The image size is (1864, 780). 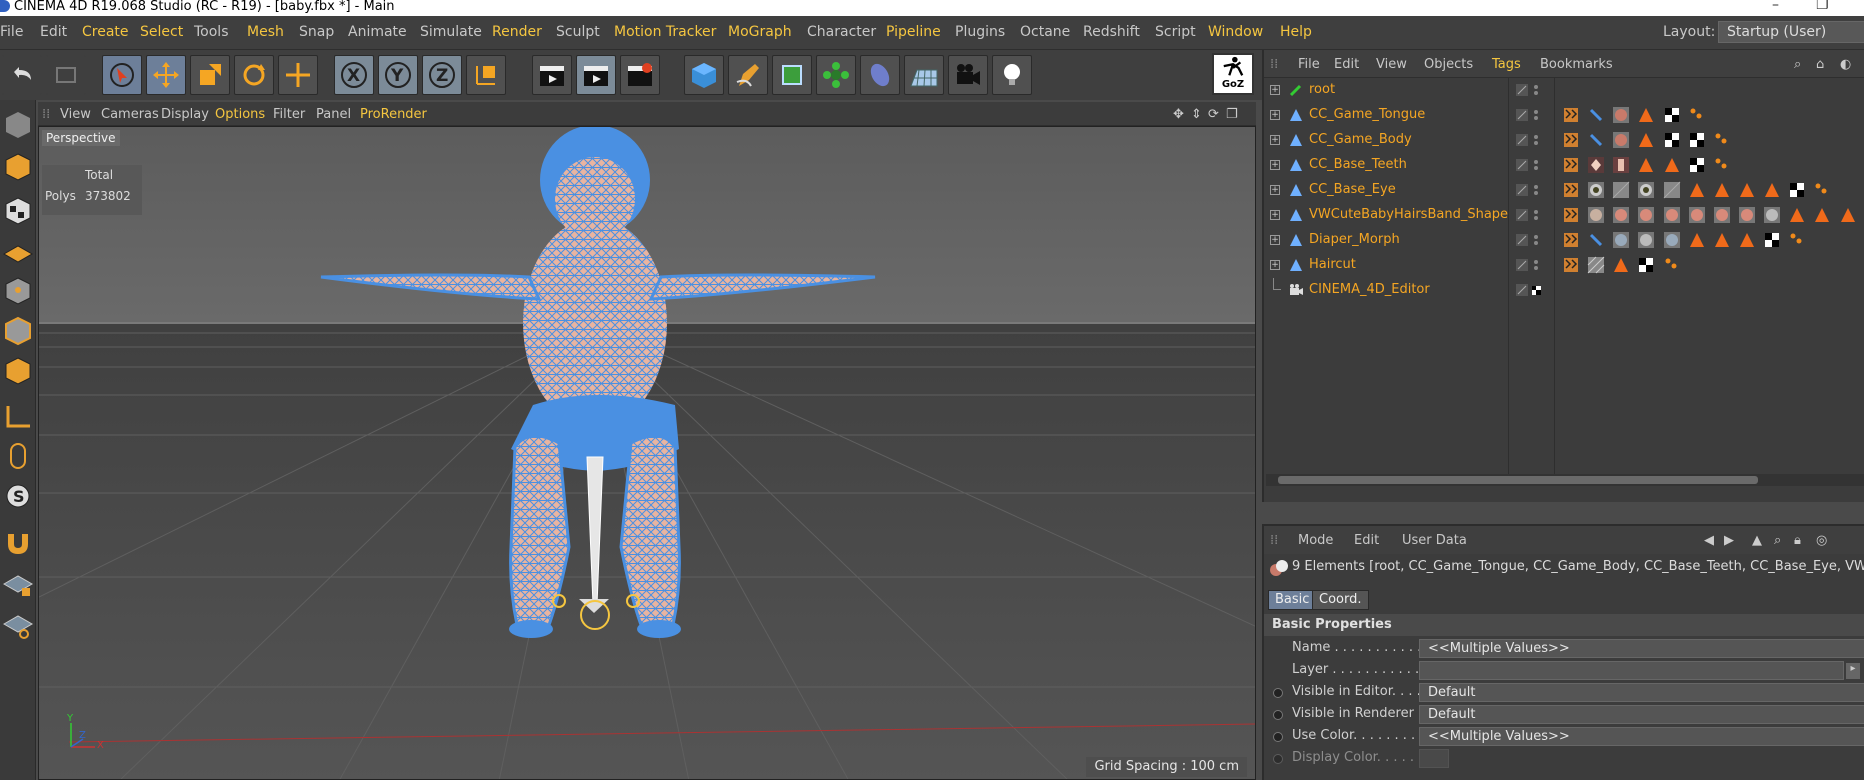 I want to click on coordinate-system-button, so click(x=486, y=75).